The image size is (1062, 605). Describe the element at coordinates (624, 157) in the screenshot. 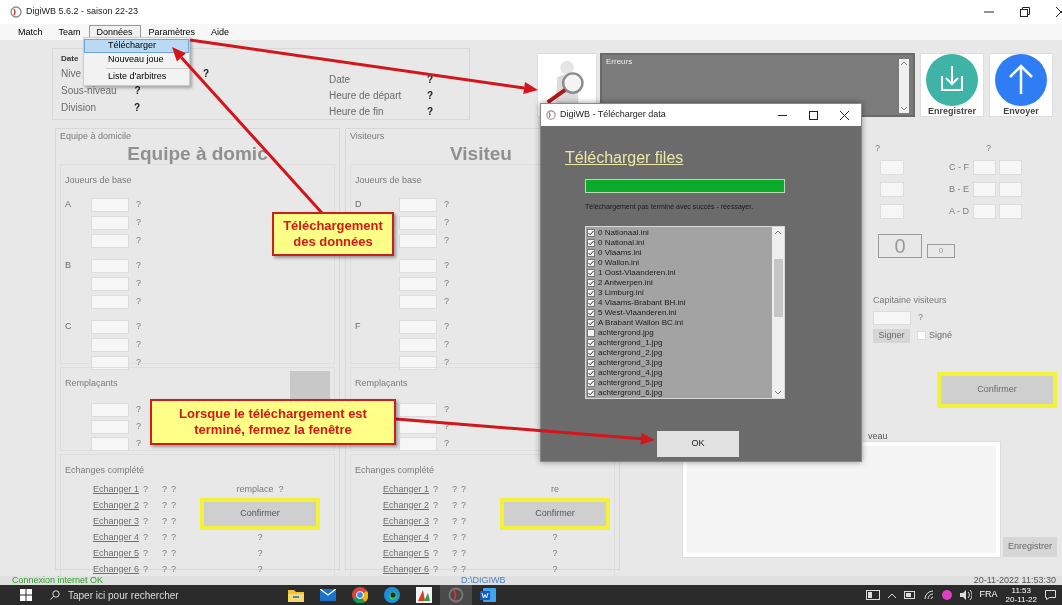

I see `heading-link: Télécharger files` at that location.